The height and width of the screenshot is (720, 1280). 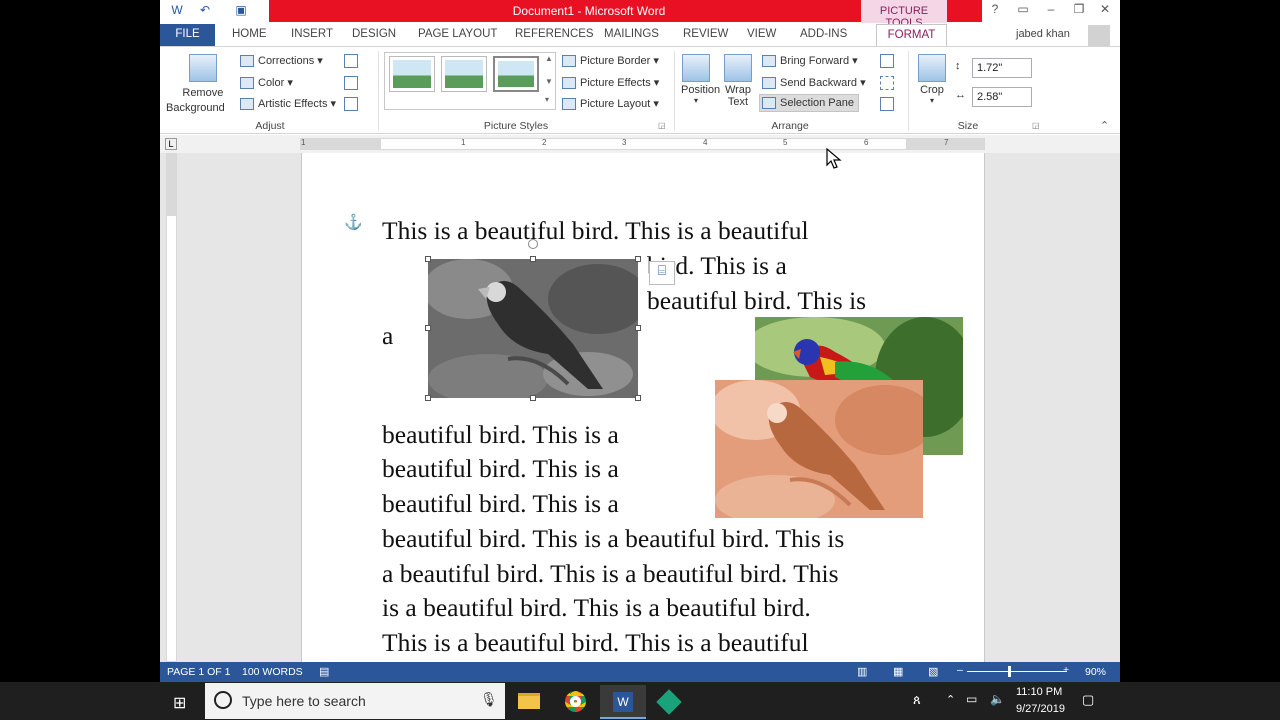 I want to click on compress-pictures-icon, so click(x=351, y=61).